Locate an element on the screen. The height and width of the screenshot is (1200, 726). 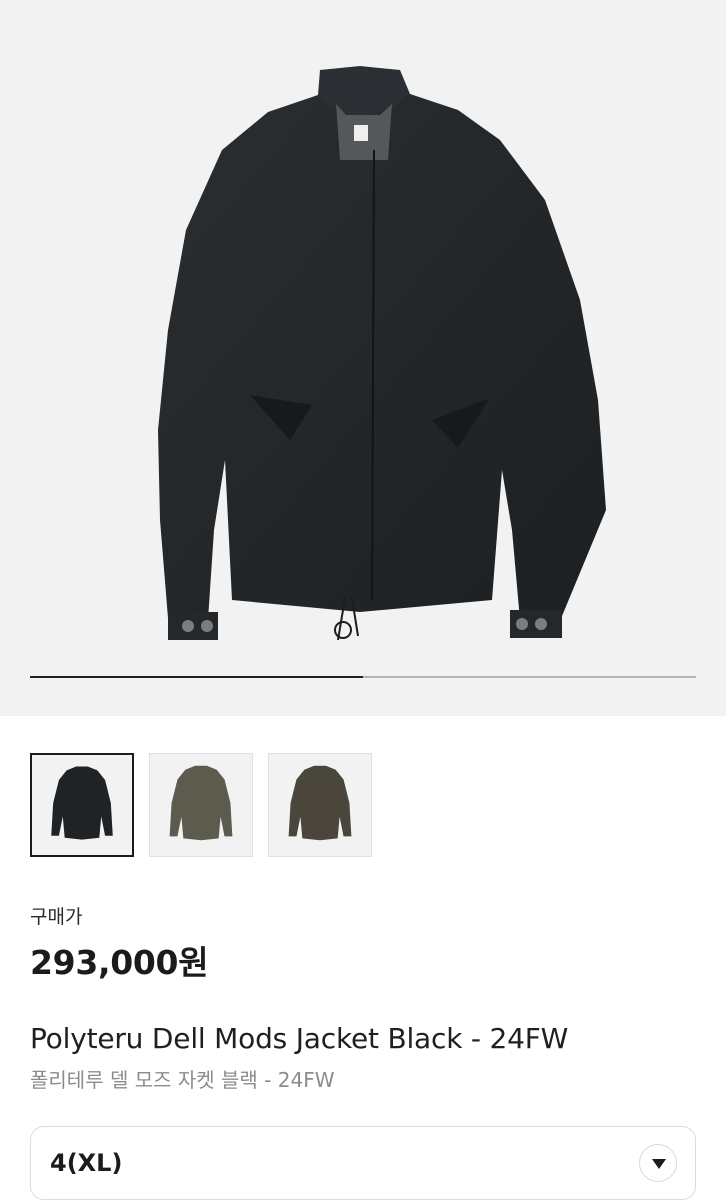
product-title-korean: 폴리테루 델 모즈 자켓 블랙 - 24FW is located at coordinates (182, 1080).